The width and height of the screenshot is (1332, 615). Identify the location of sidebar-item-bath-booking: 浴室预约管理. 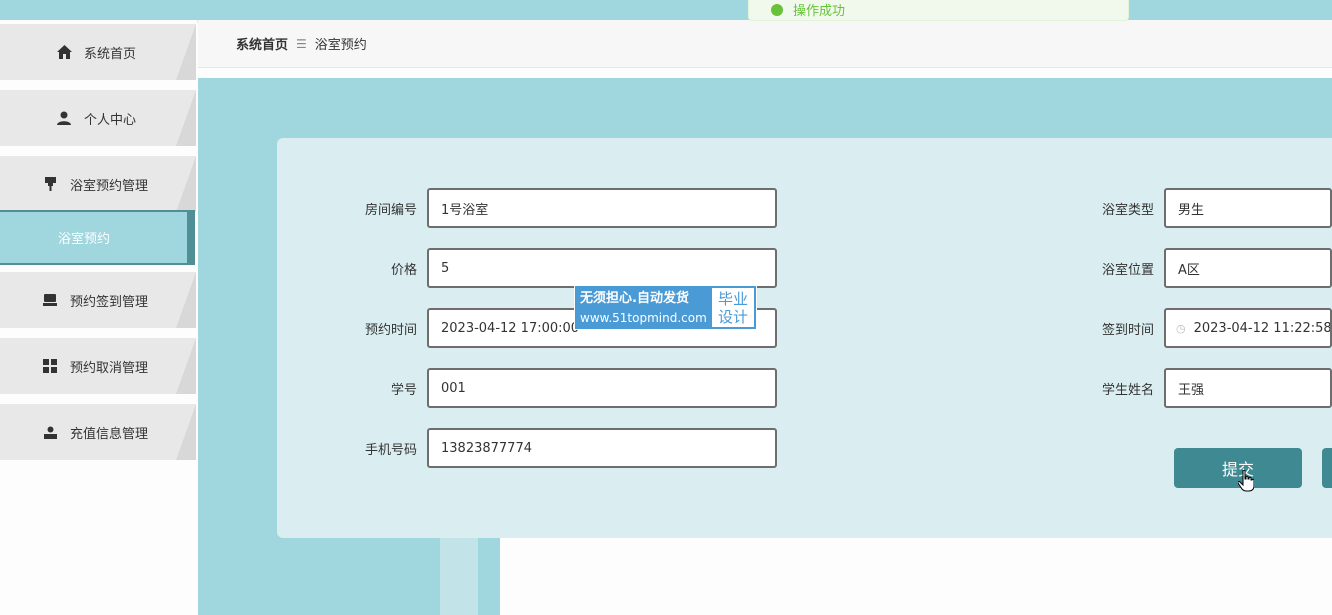
(98, 184).